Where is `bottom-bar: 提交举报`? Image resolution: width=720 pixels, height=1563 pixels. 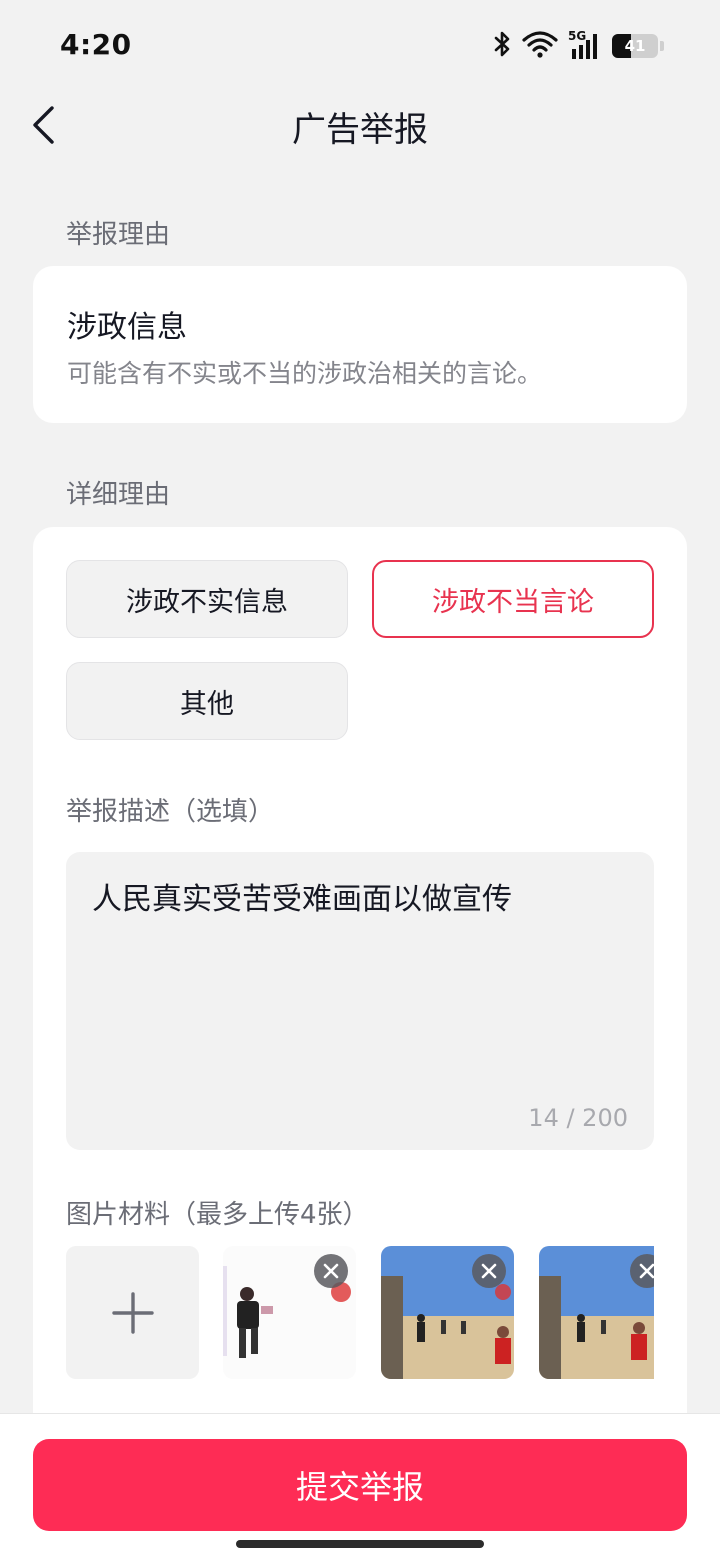
bottom-bar: 提交举报 is located at coordinates (360, 1488).